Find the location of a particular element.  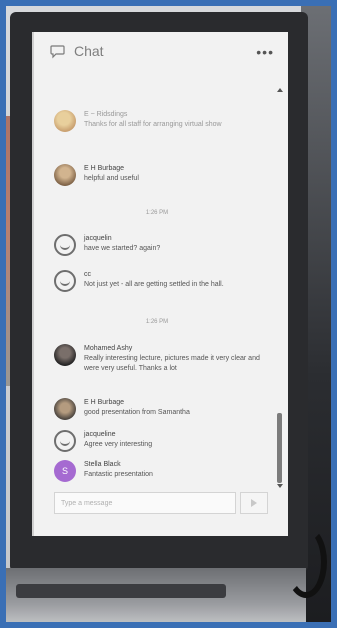

message-composer is located at coordinates (161, 503).